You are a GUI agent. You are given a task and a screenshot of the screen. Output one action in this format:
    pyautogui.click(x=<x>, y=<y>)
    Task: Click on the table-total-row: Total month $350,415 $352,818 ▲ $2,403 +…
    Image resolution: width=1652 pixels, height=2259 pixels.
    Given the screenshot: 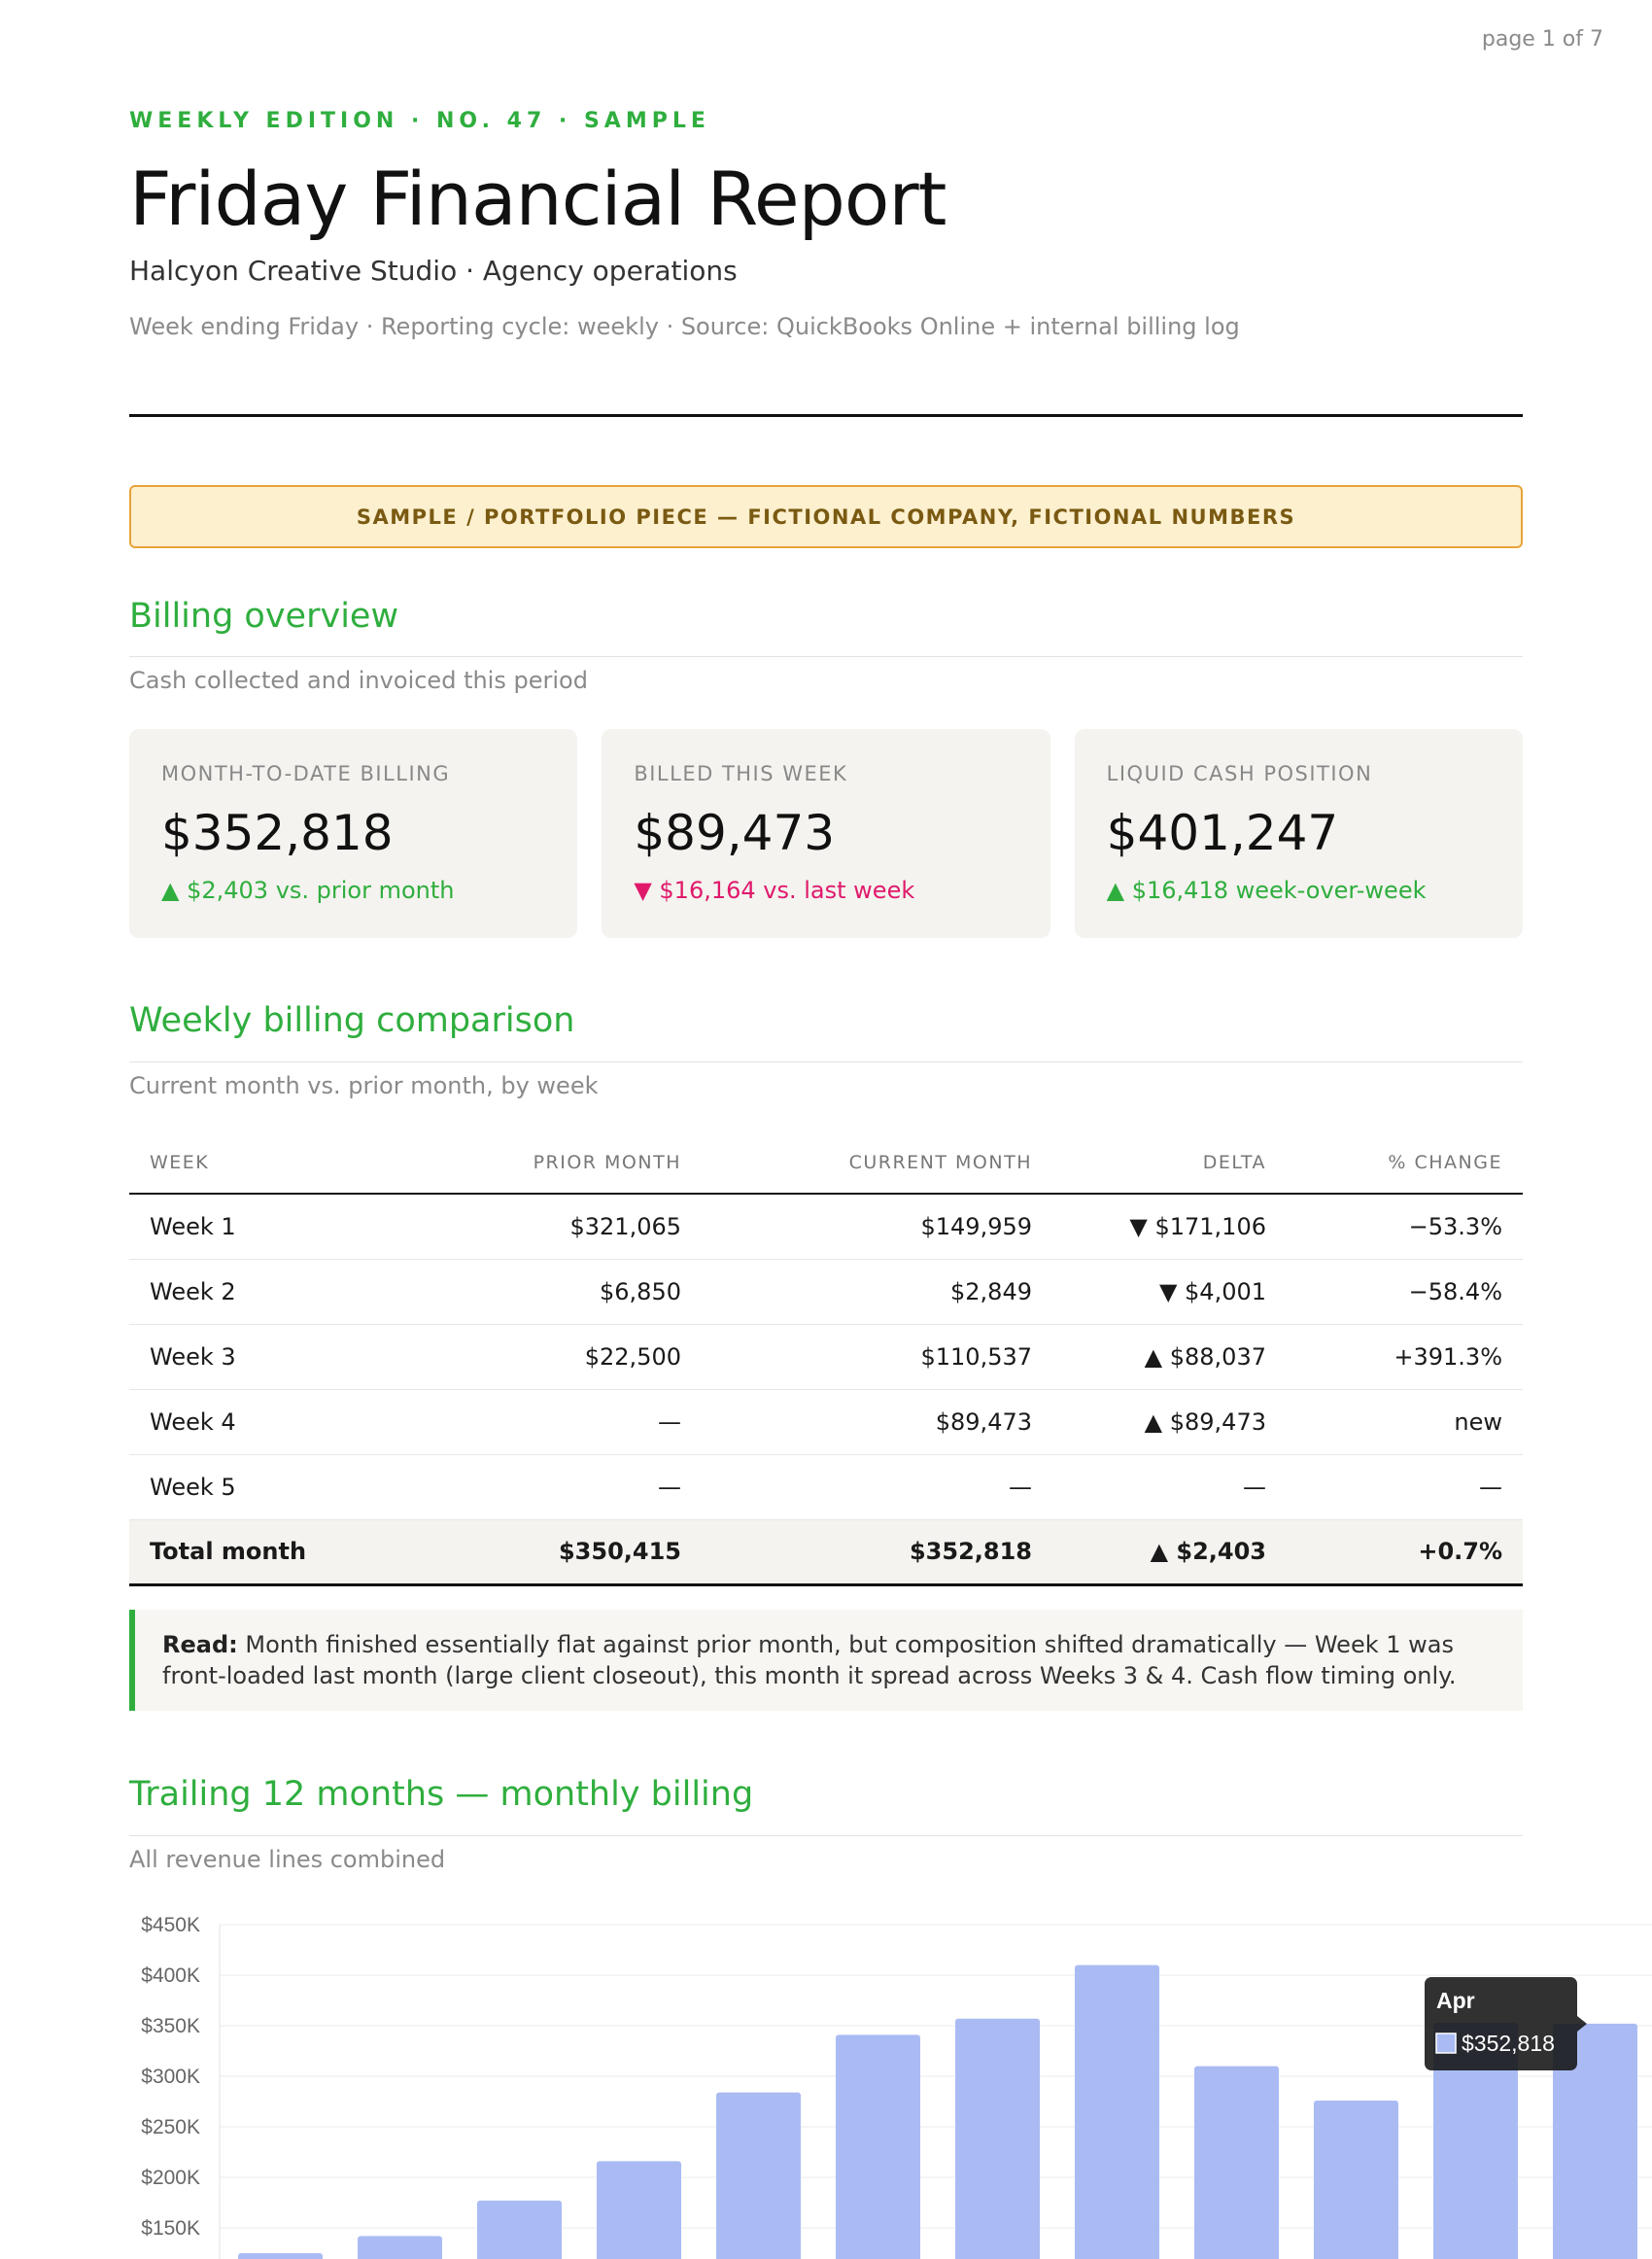 What is the action you would take?
    pyautogui.click(x=826, y=1552)
    